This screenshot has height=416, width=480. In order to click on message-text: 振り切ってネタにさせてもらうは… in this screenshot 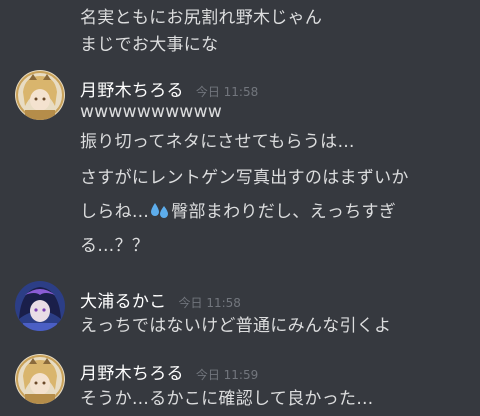, I will do `click(217, 142)`.